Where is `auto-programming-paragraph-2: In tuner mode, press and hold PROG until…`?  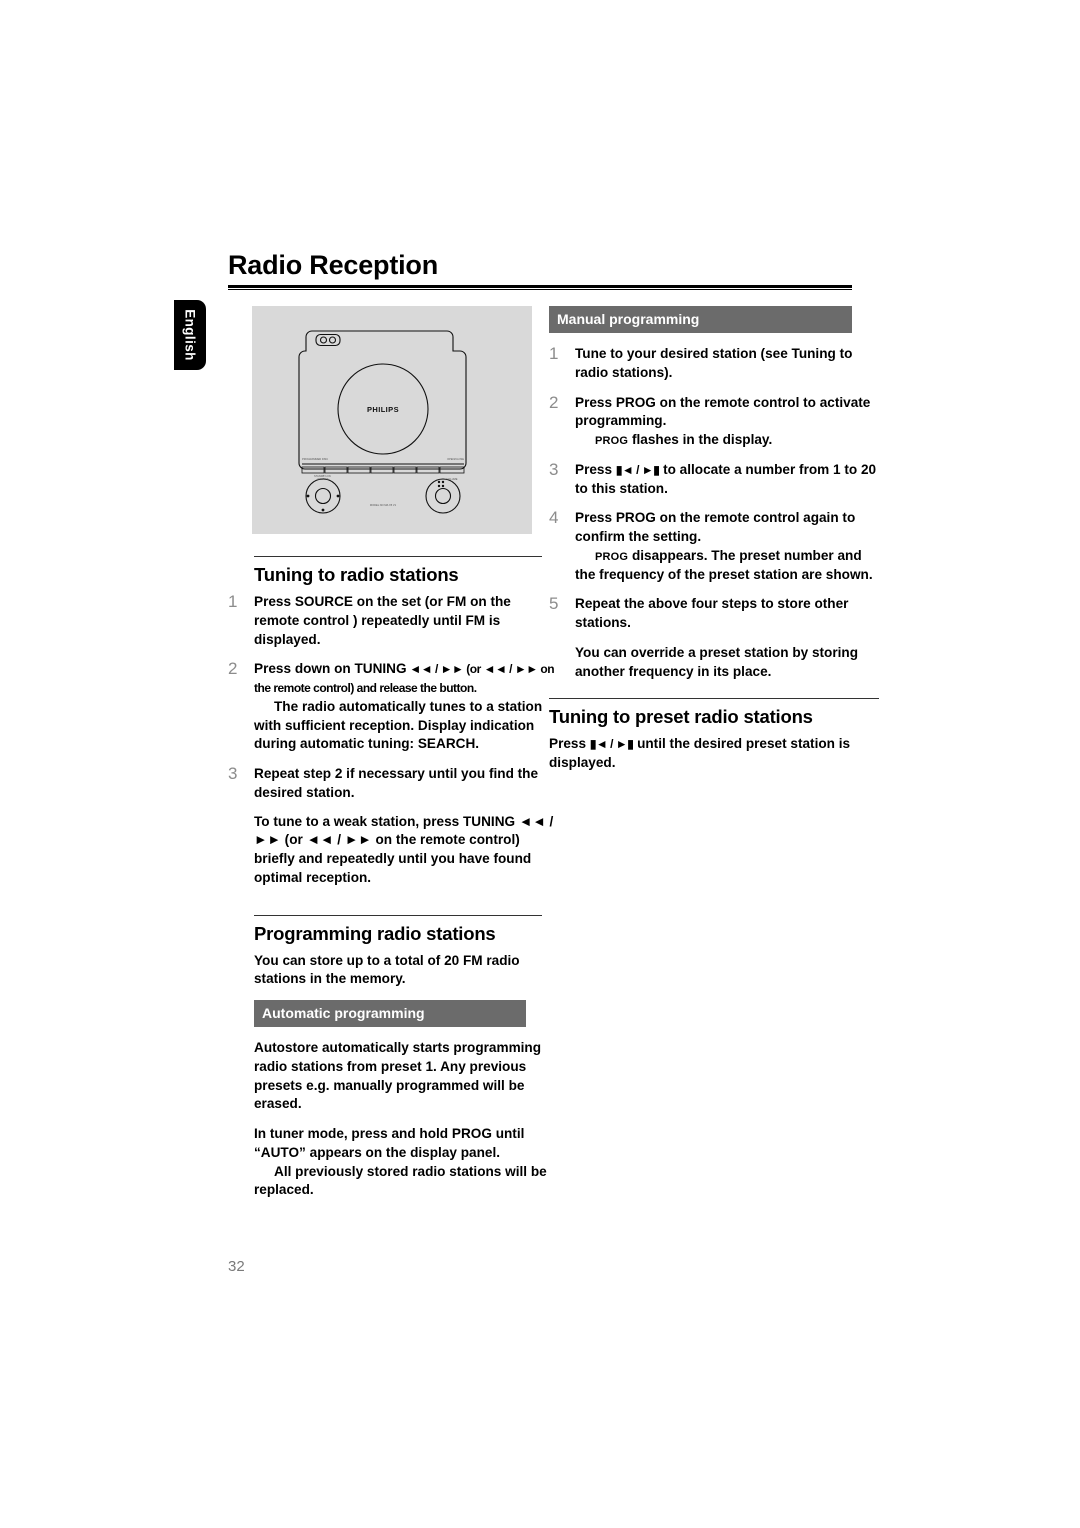
auto-programming-paragraph-2: In tuner mode, press and hold PROG until… is located at coordinates (406, 1162).